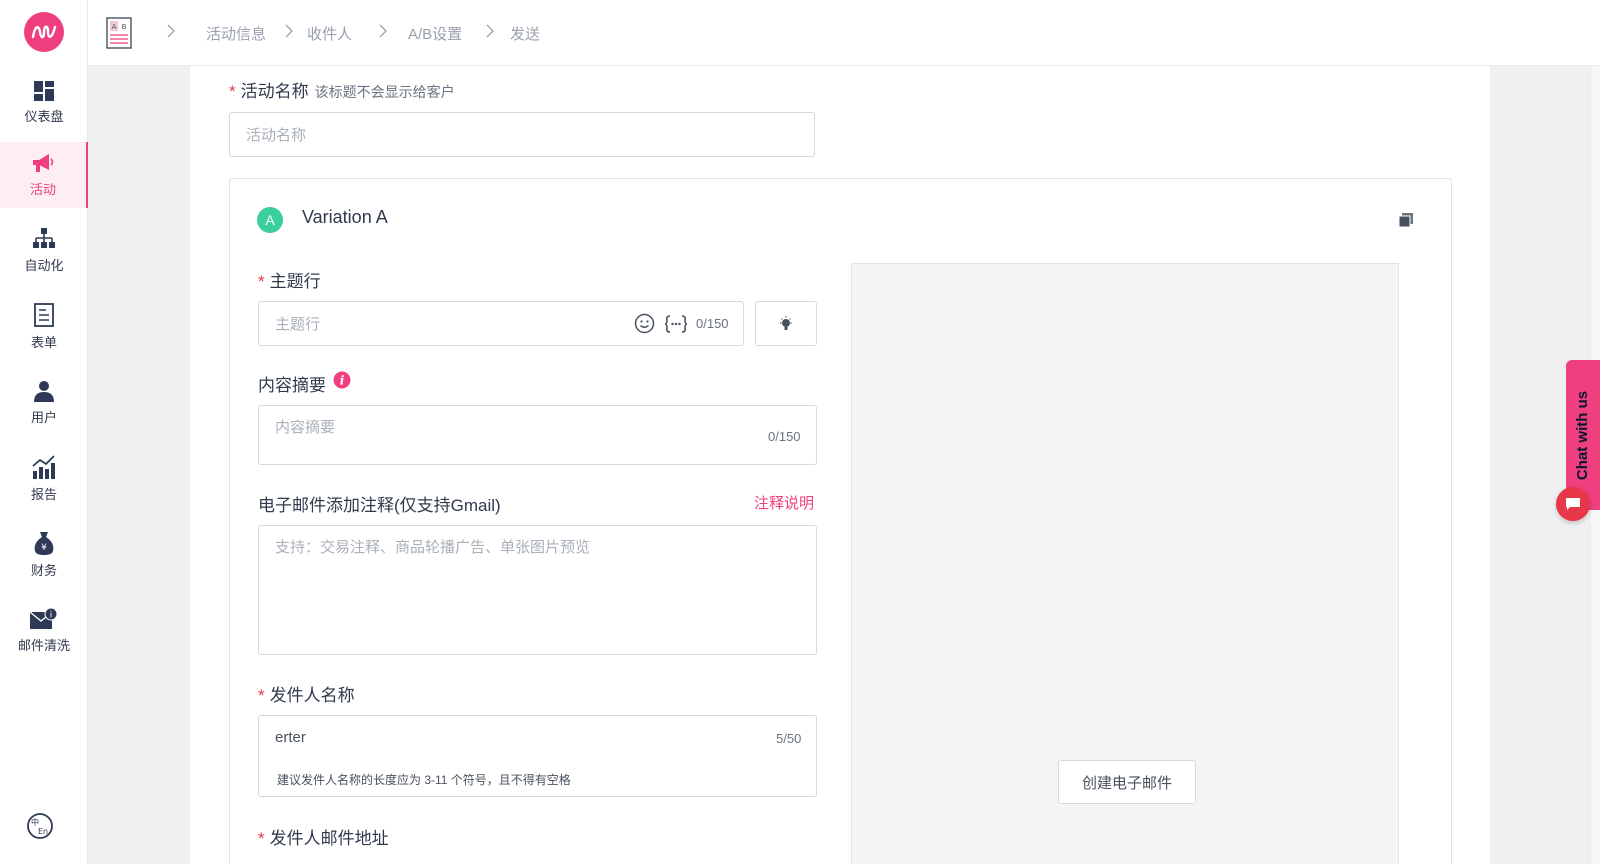  Describe the element at coordinates (522, 134) in the screenshot. I see `campaign-name-input: 活动名称` at that location.